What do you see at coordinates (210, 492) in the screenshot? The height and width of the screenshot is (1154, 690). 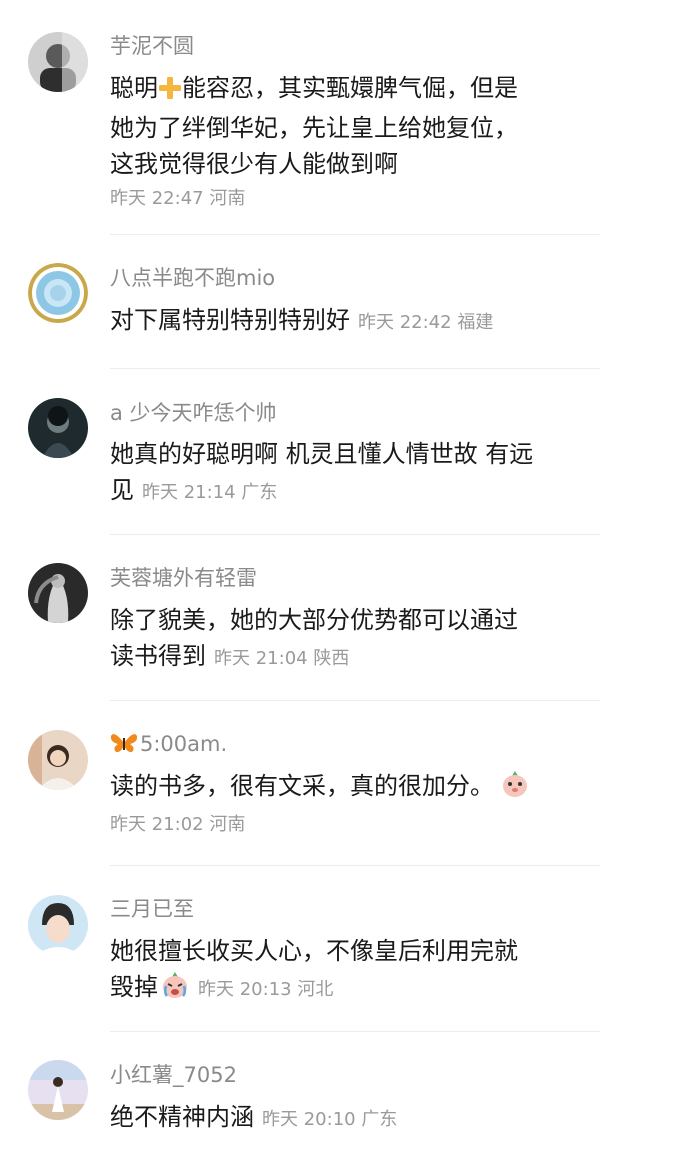 I see `comment-meta: 昨天 21:14 广东` at bounding box center [210, 492].